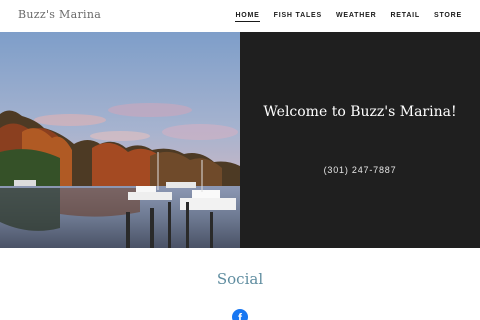 This screenshot has height=320, width=480. I want to click on social-heading: Social, so click(240, 279).